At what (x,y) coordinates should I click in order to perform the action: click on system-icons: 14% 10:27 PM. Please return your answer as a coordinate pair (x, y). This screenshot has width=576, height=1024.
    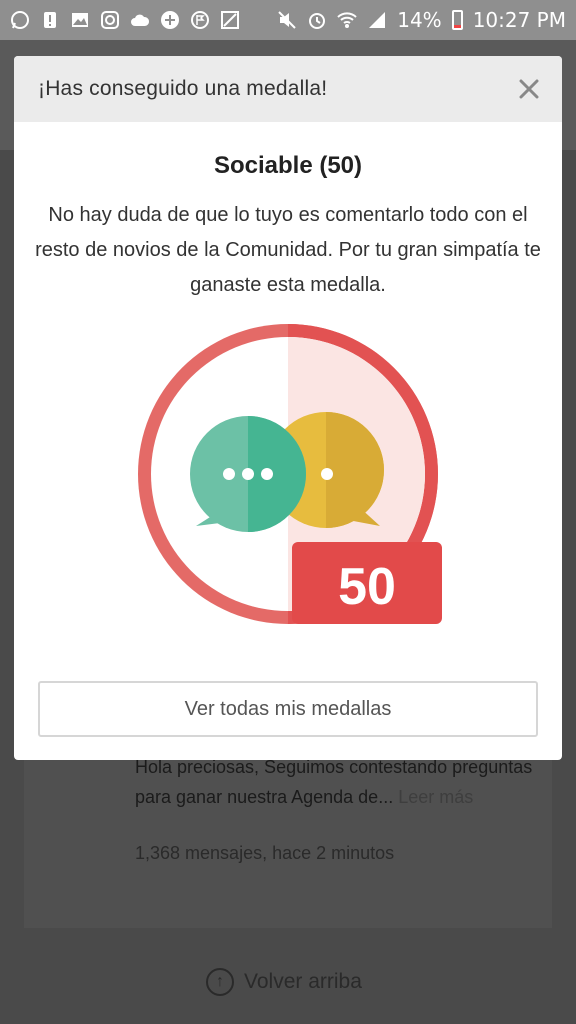
    Looking at the image, I should click on (421, 20).